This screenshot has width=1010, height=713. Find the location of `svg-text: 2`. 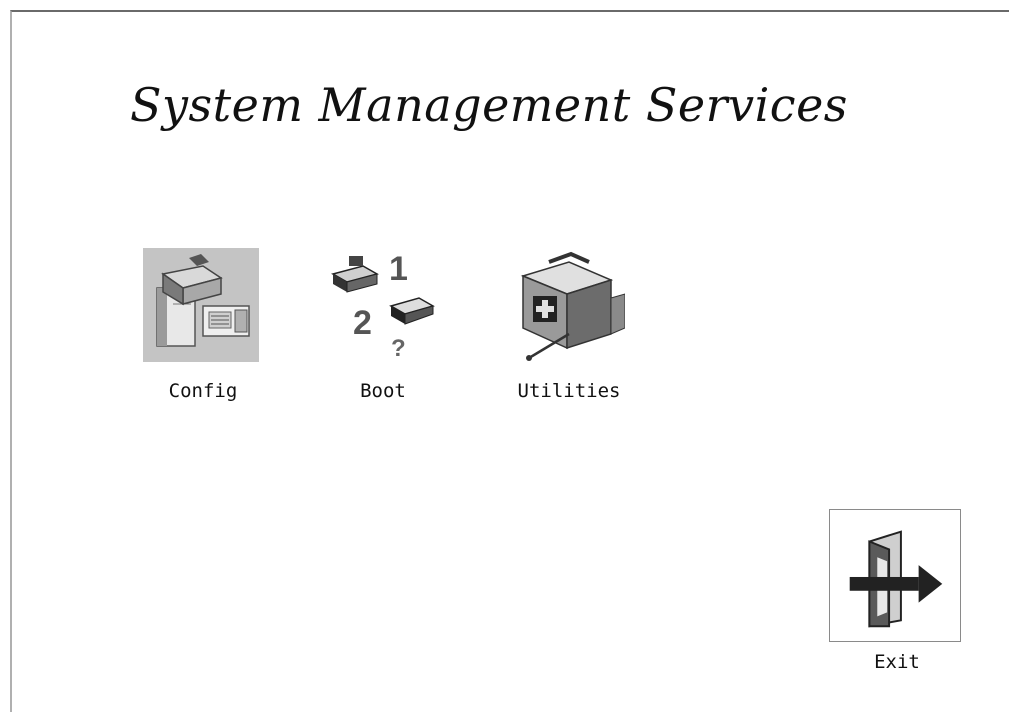

svg-text: 2 is located at coordinates (362, 323).